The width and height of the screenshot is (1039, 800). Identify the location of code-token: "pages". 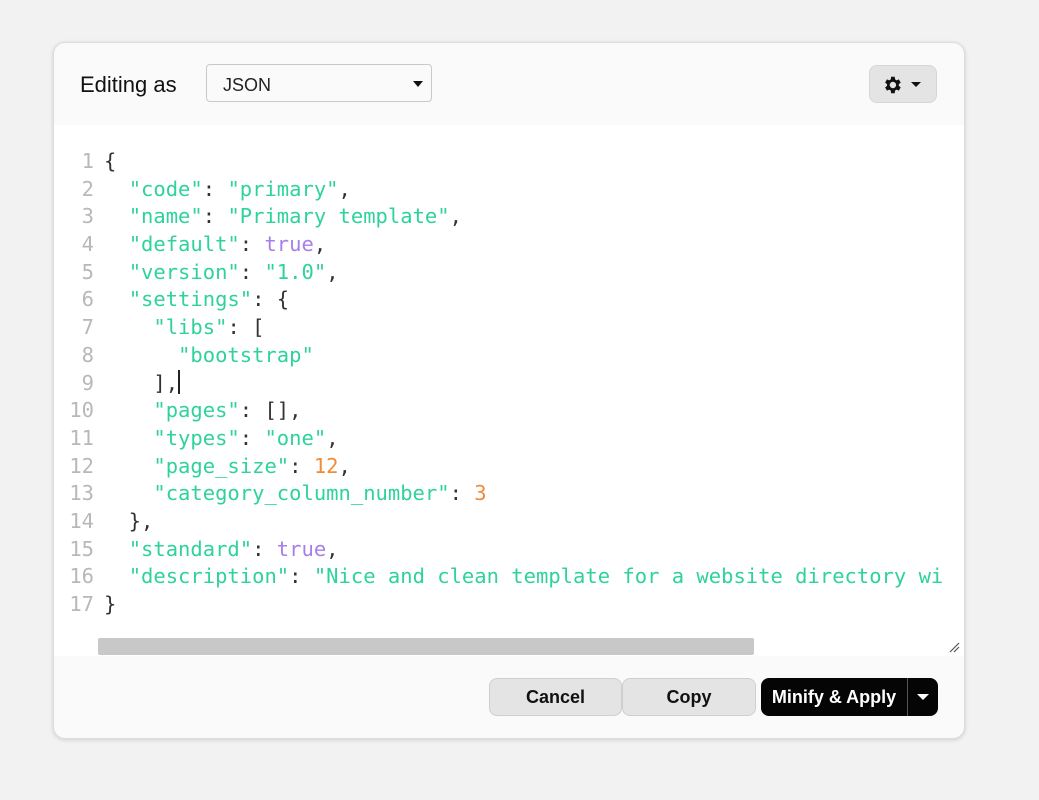
(196, 410).